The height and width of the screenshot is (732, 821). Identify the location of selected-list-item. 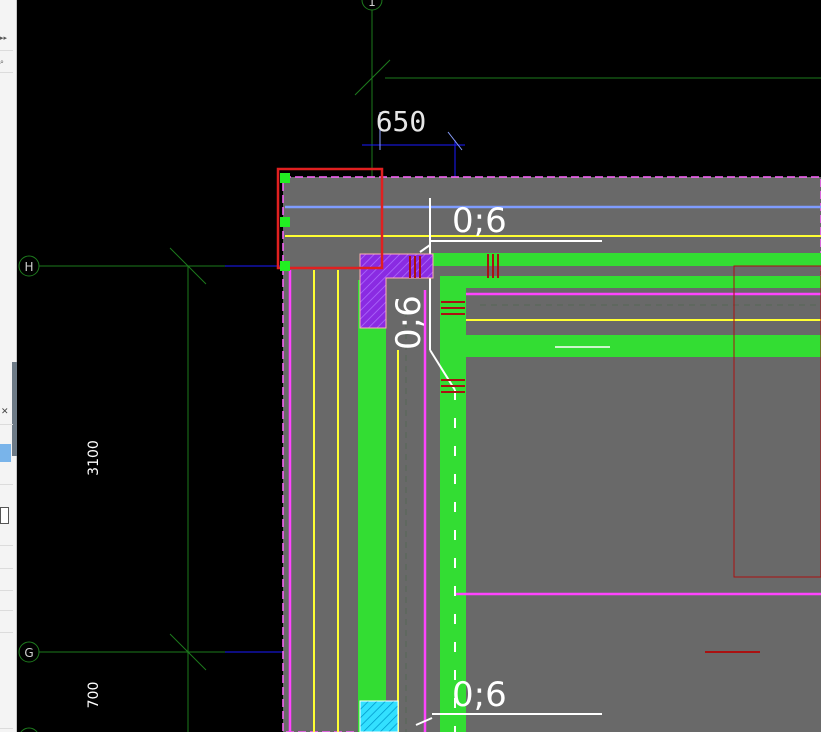
(5, 453).